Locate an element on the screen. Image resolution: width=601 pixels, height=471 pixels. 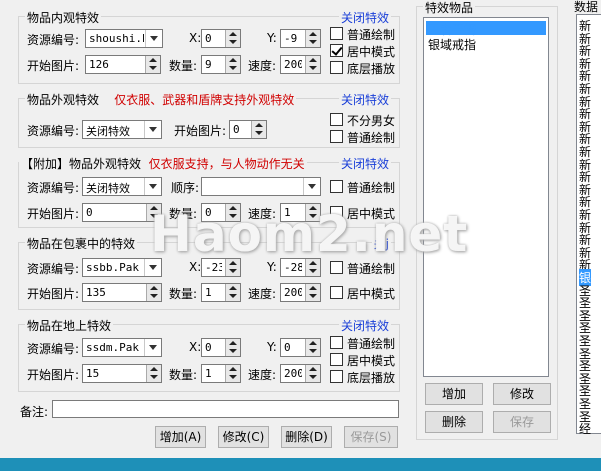
inner-effect-close-link: 关闭特效 is located at coordinates (364, 17).